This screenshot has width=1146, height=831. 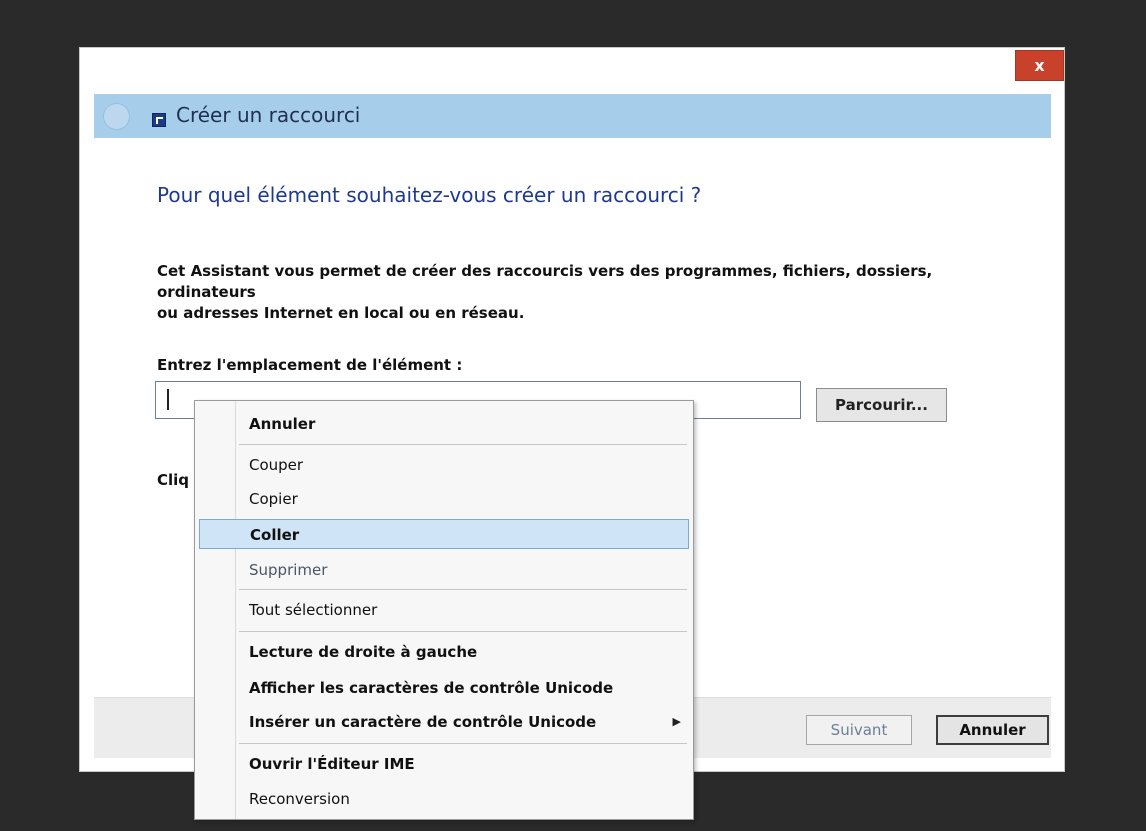 What do you see at coordinates (116, 116) in the screenshot?
I see `back-arrow-icon` at bounding box center [116, 116].